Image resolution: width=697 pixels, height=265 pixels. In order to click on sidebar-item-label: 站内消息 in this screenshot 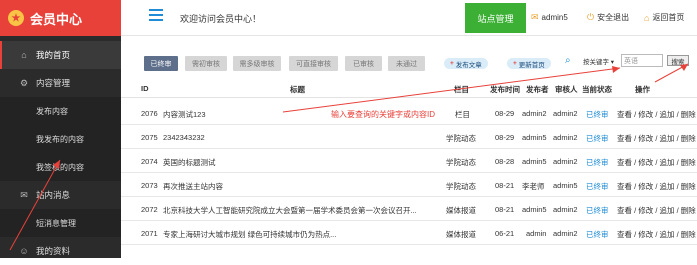, I will do `click(53, 195)`.